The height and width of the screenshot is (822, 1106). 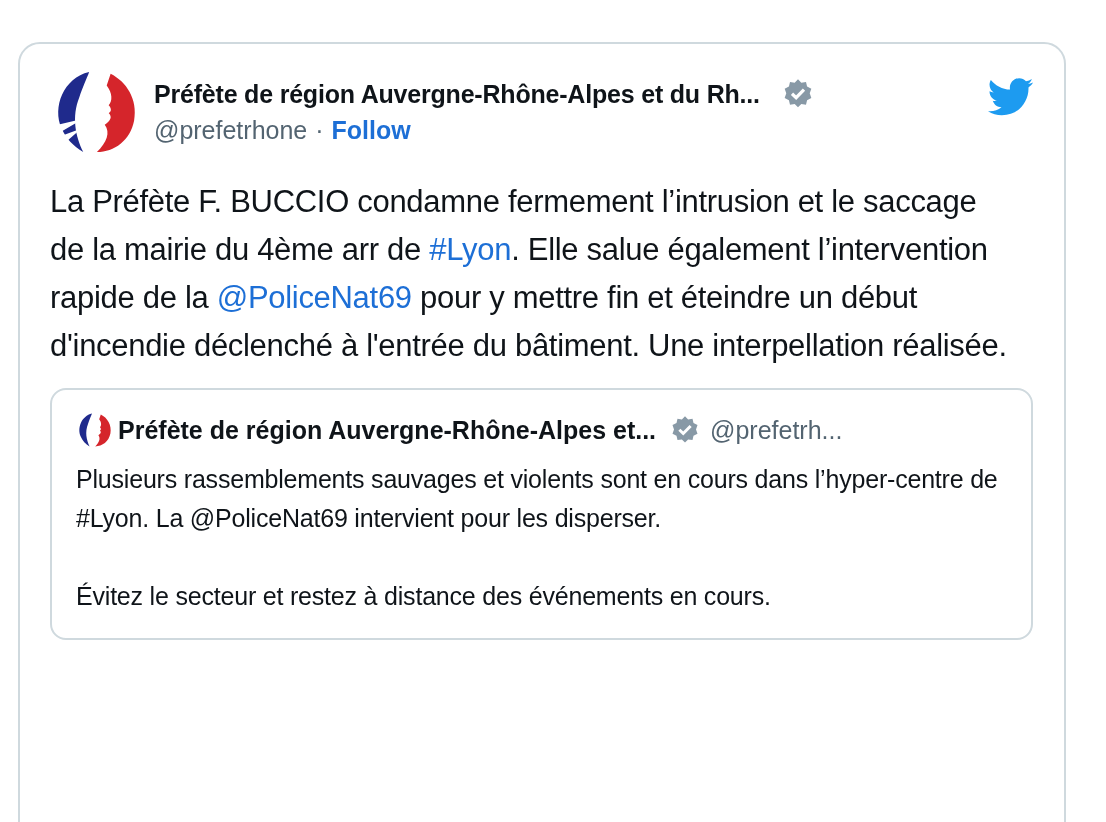 I want to click on tweet-link: @PoliceNat69, so click(x=314, y=297).